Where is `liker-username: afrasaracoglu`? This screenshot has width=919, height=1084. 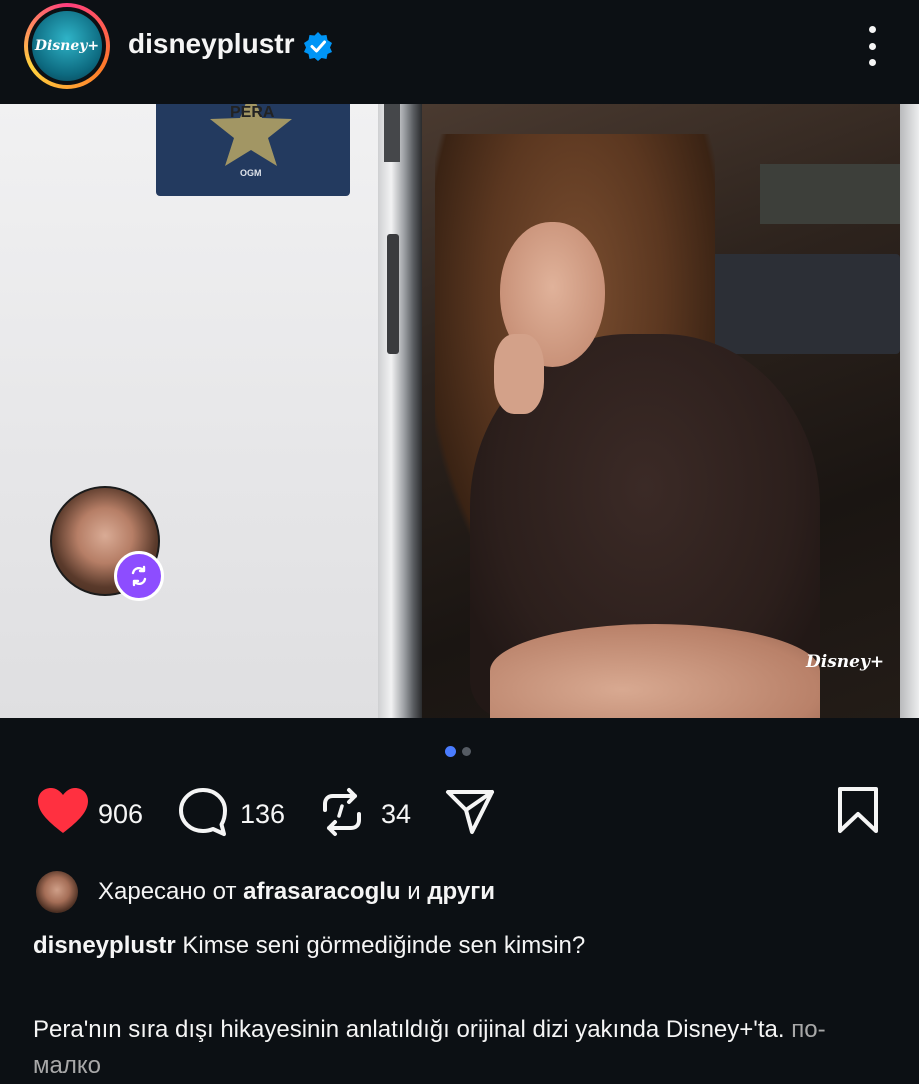
liker-username: afrasaracoglu is located at coordinates (321, 891).